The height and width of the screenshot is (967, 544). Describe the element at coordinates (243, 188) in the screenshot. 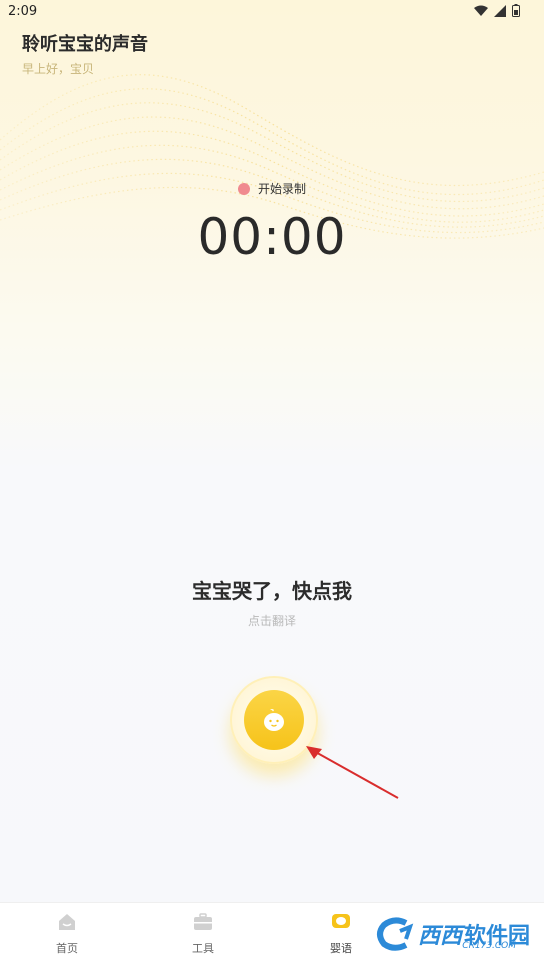

I see `record-dot-icon` at that location.